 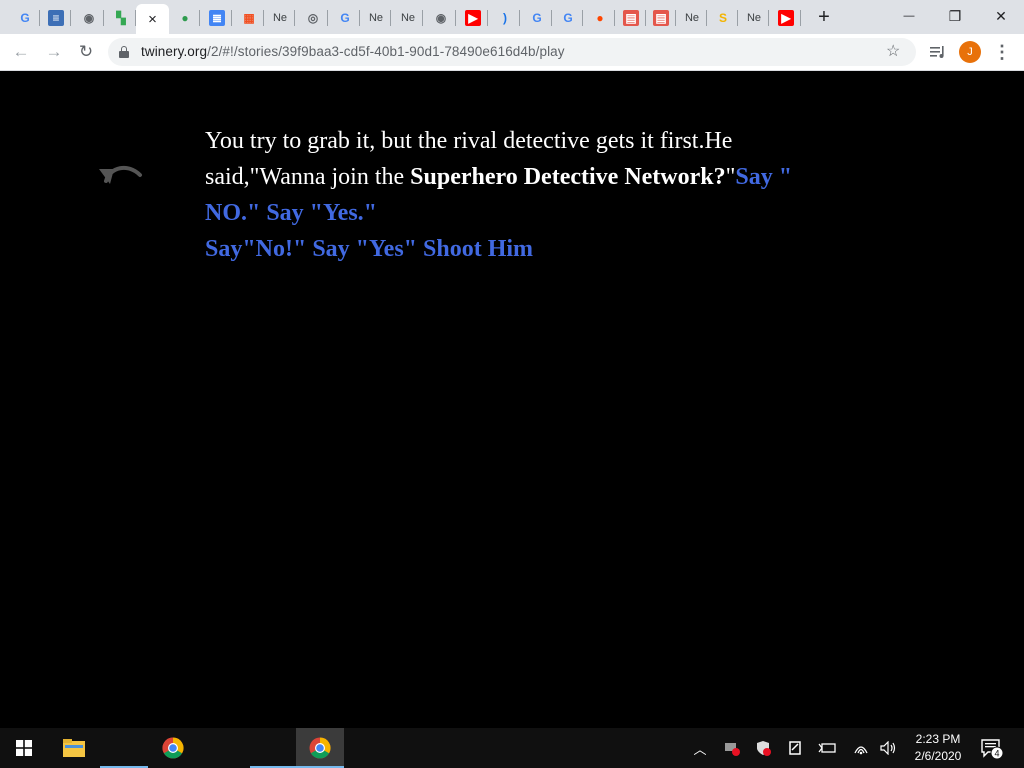 I want to click on system-clock: 2:23 PM 2/6/2020, so click(x=938, y=748).